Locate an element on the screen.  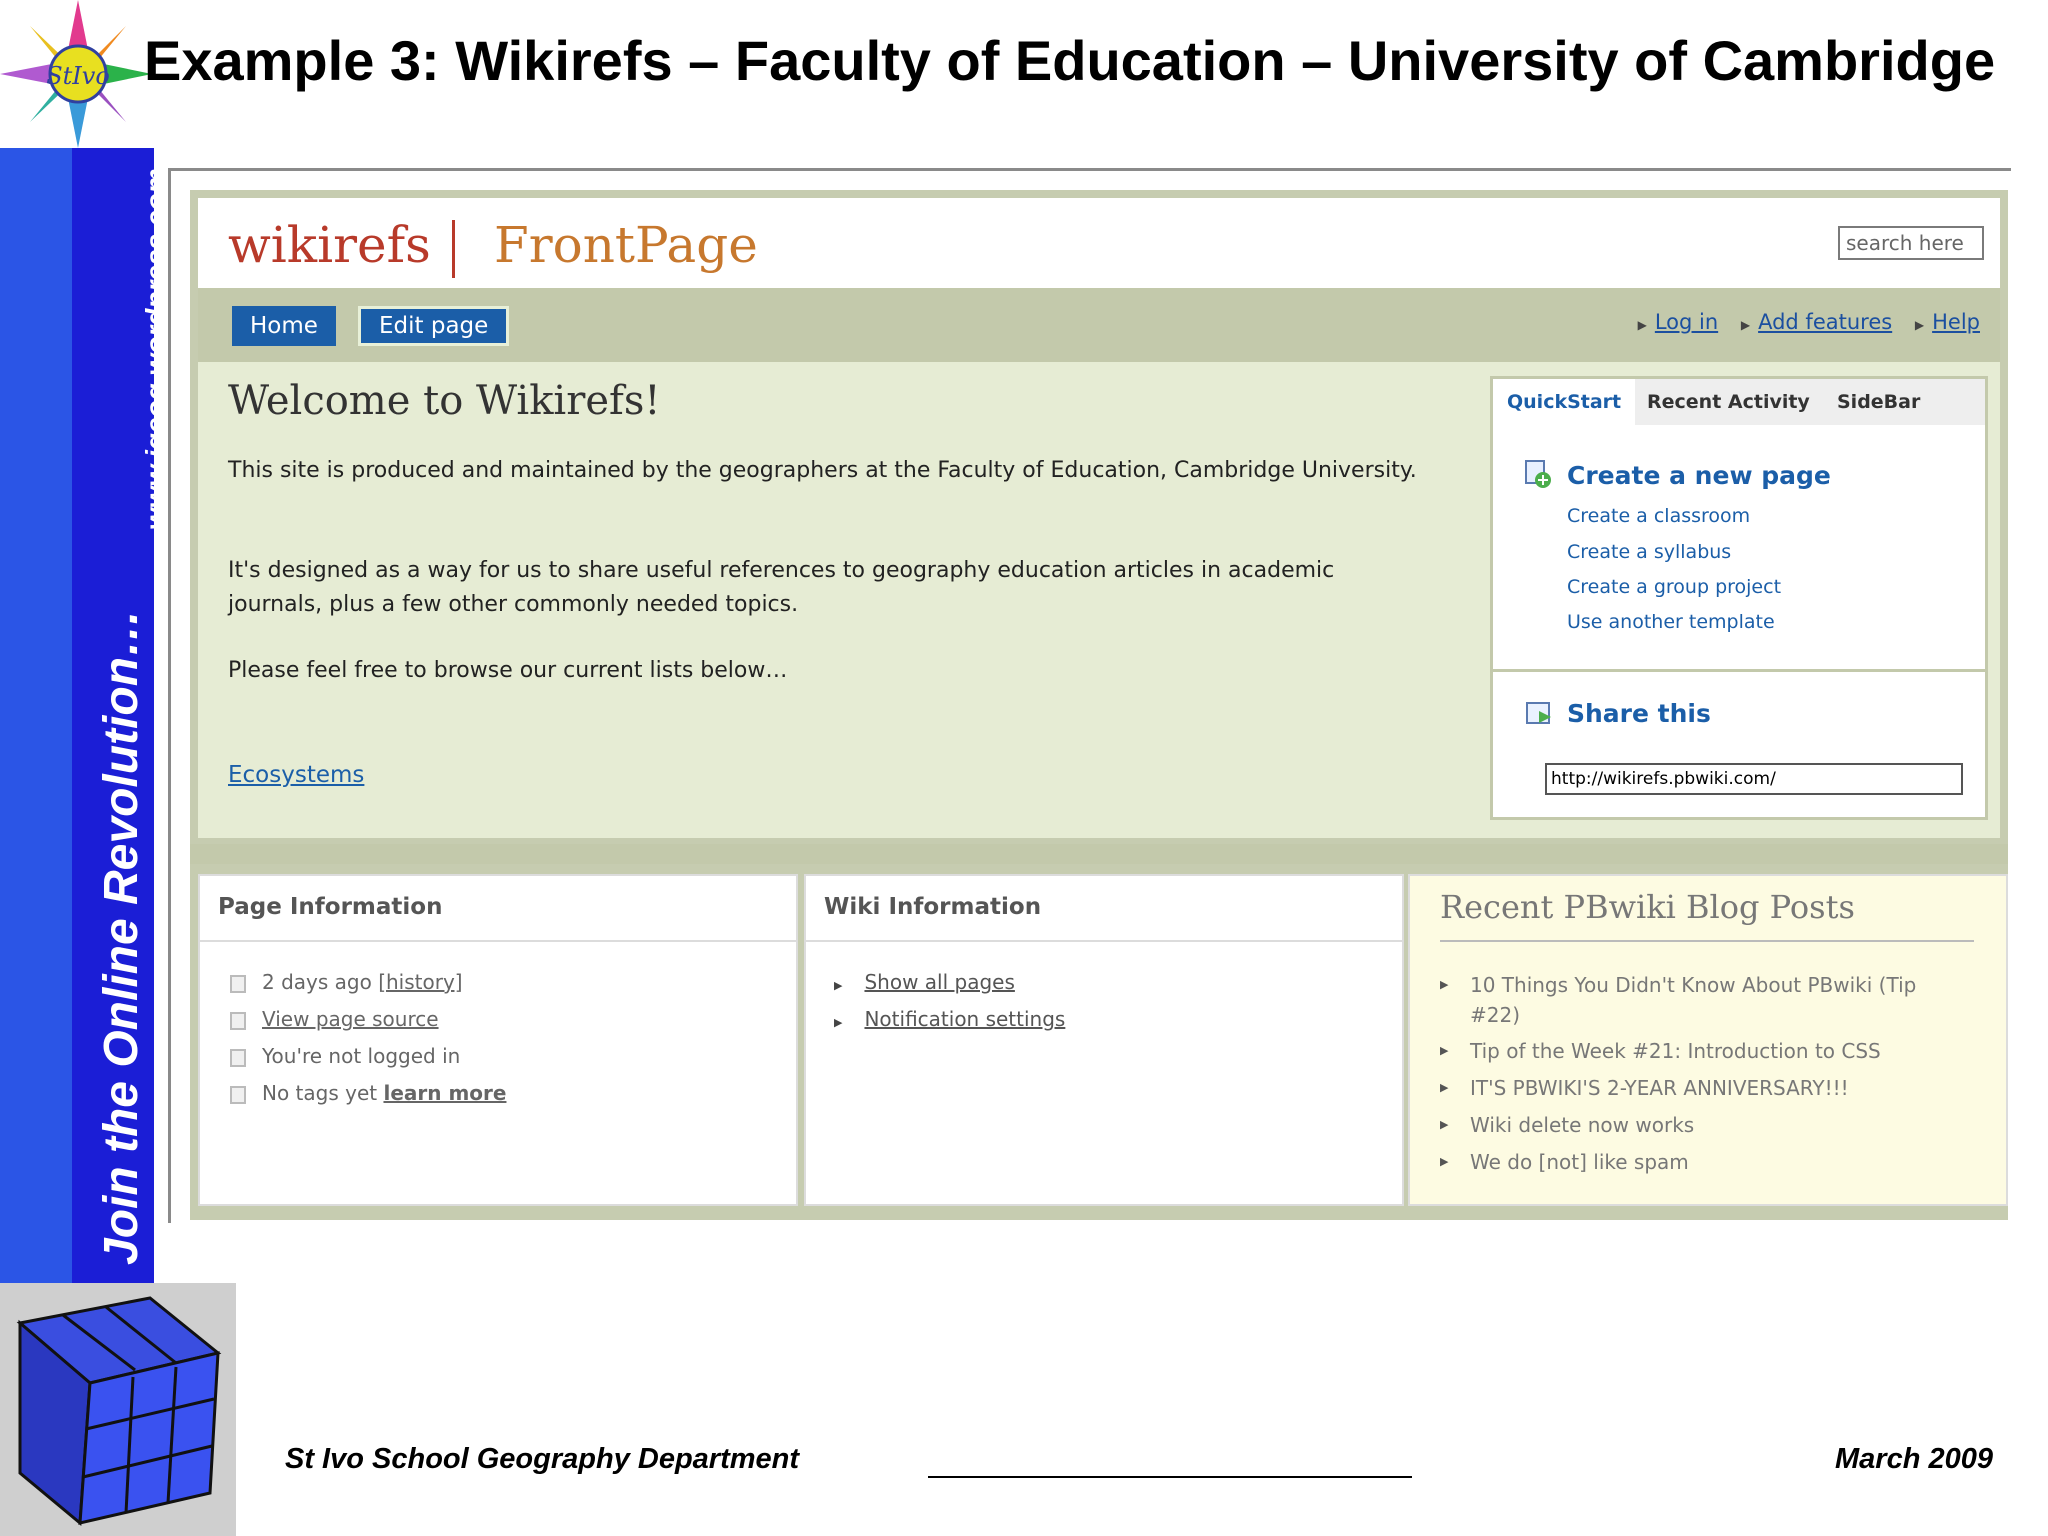
create-new-page-link: Create a new page is located at coordinates (1699, 475).